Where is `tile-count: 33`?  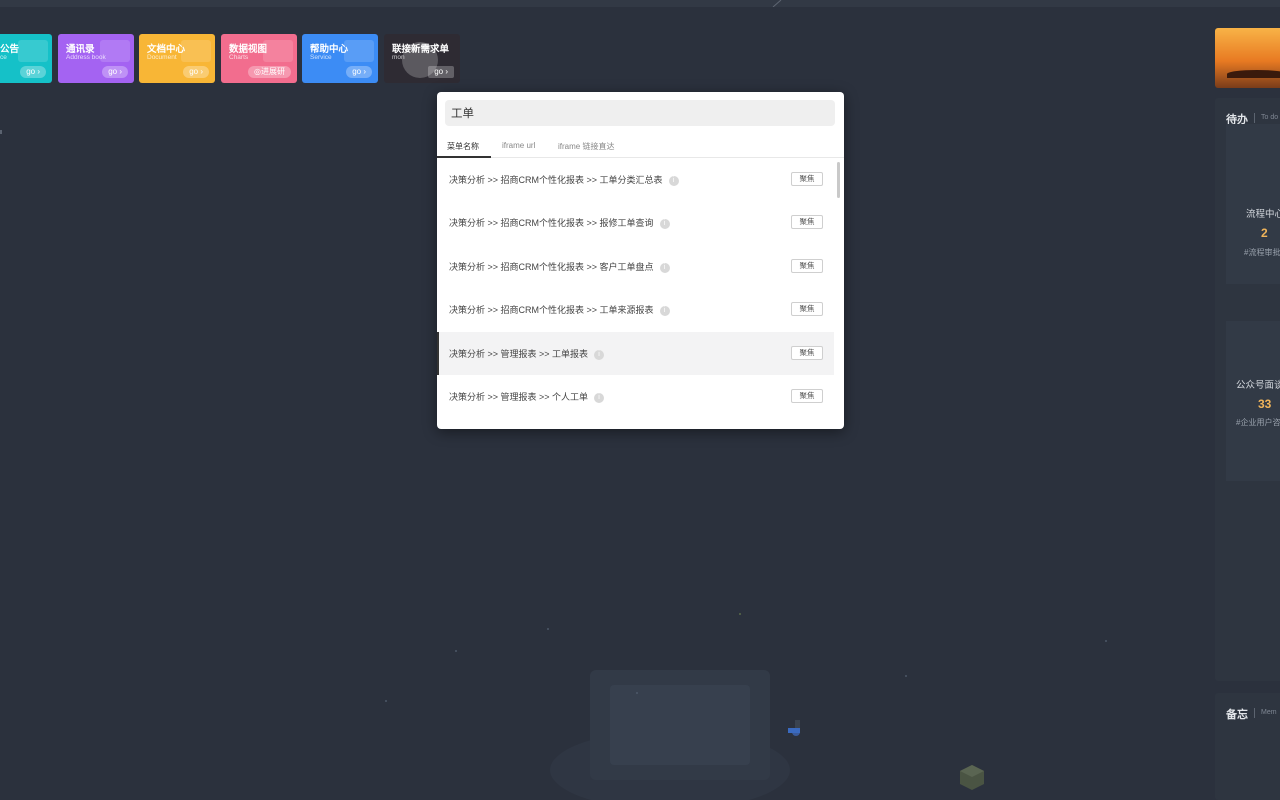
tile-count: 33 is located at coordinates (1265, 404).